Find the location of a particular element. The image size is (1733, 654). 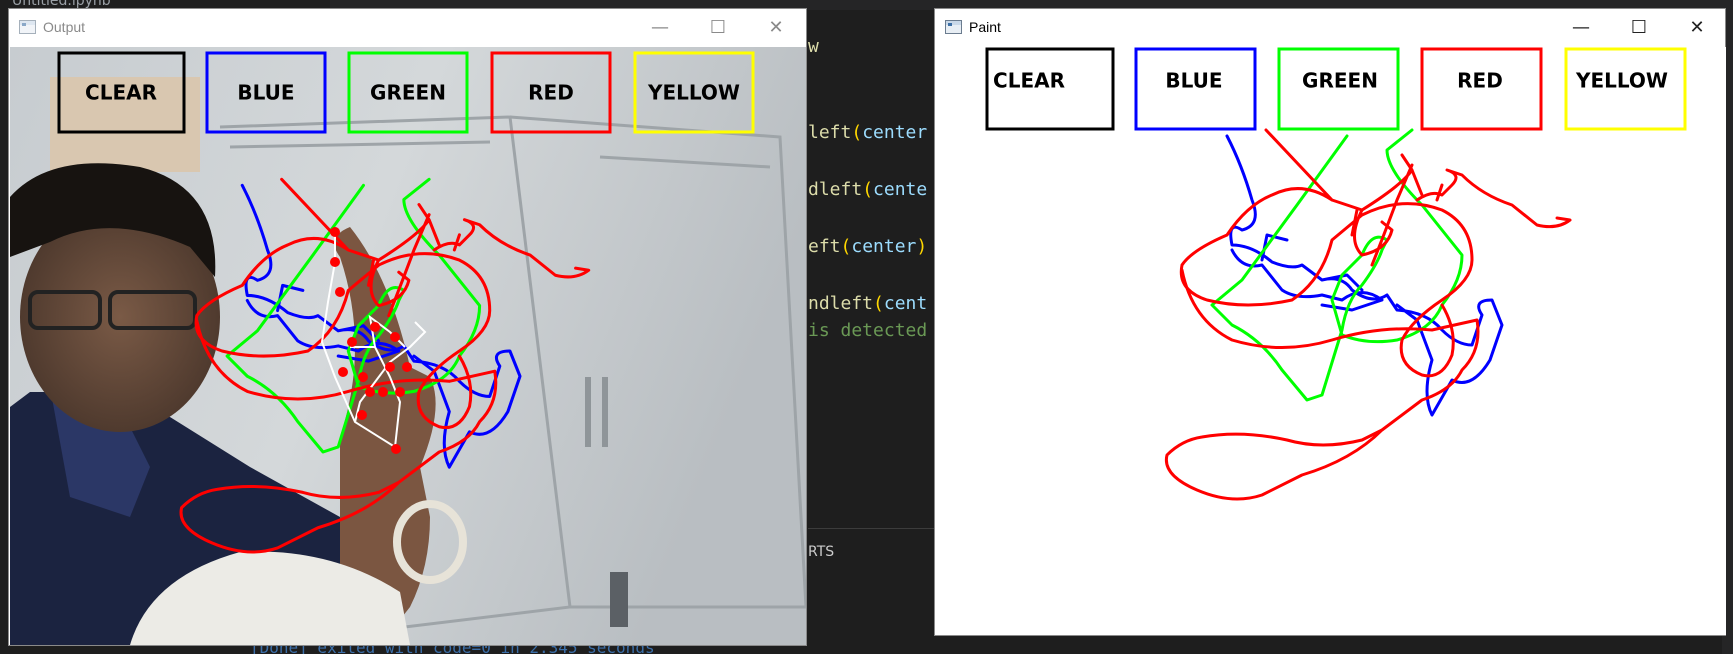

paint-titlebar: Paint — ☐ ✕ is located at coordinates (1330, 27).